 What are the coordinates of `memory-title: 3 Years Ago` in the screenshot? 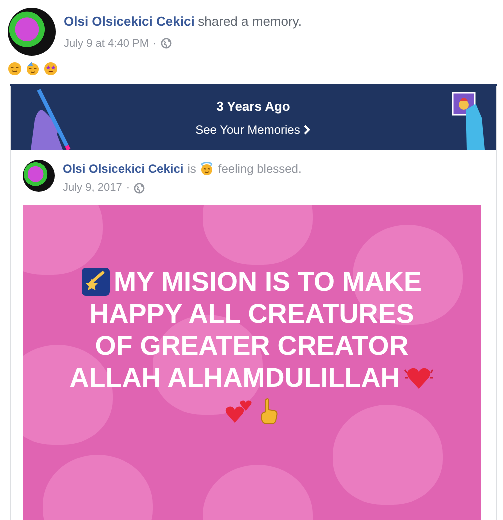 It's located at (253, 107).